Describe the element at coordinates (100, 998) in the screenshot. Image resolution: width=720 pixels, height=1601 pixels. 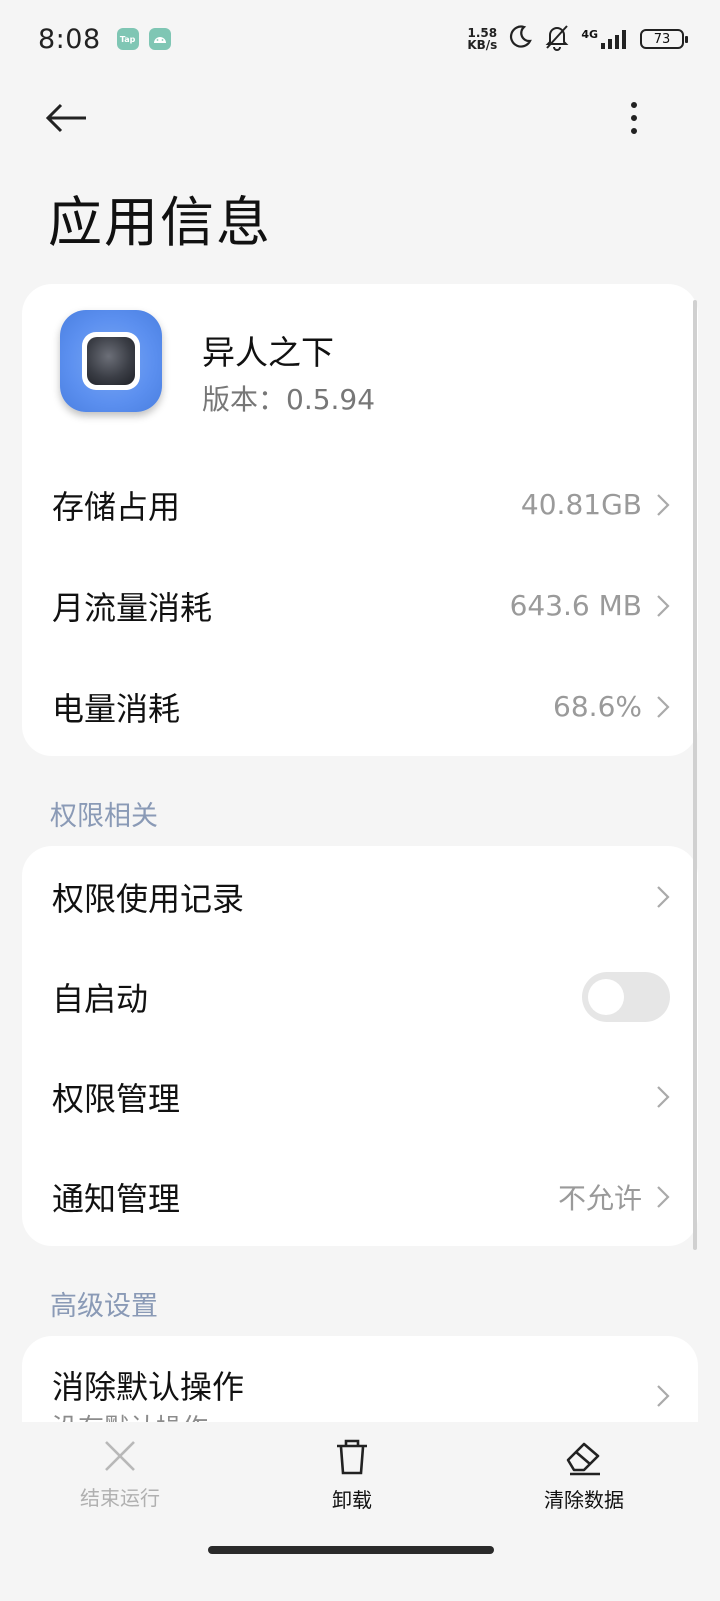
I see `row-label: 自启动` at that location.